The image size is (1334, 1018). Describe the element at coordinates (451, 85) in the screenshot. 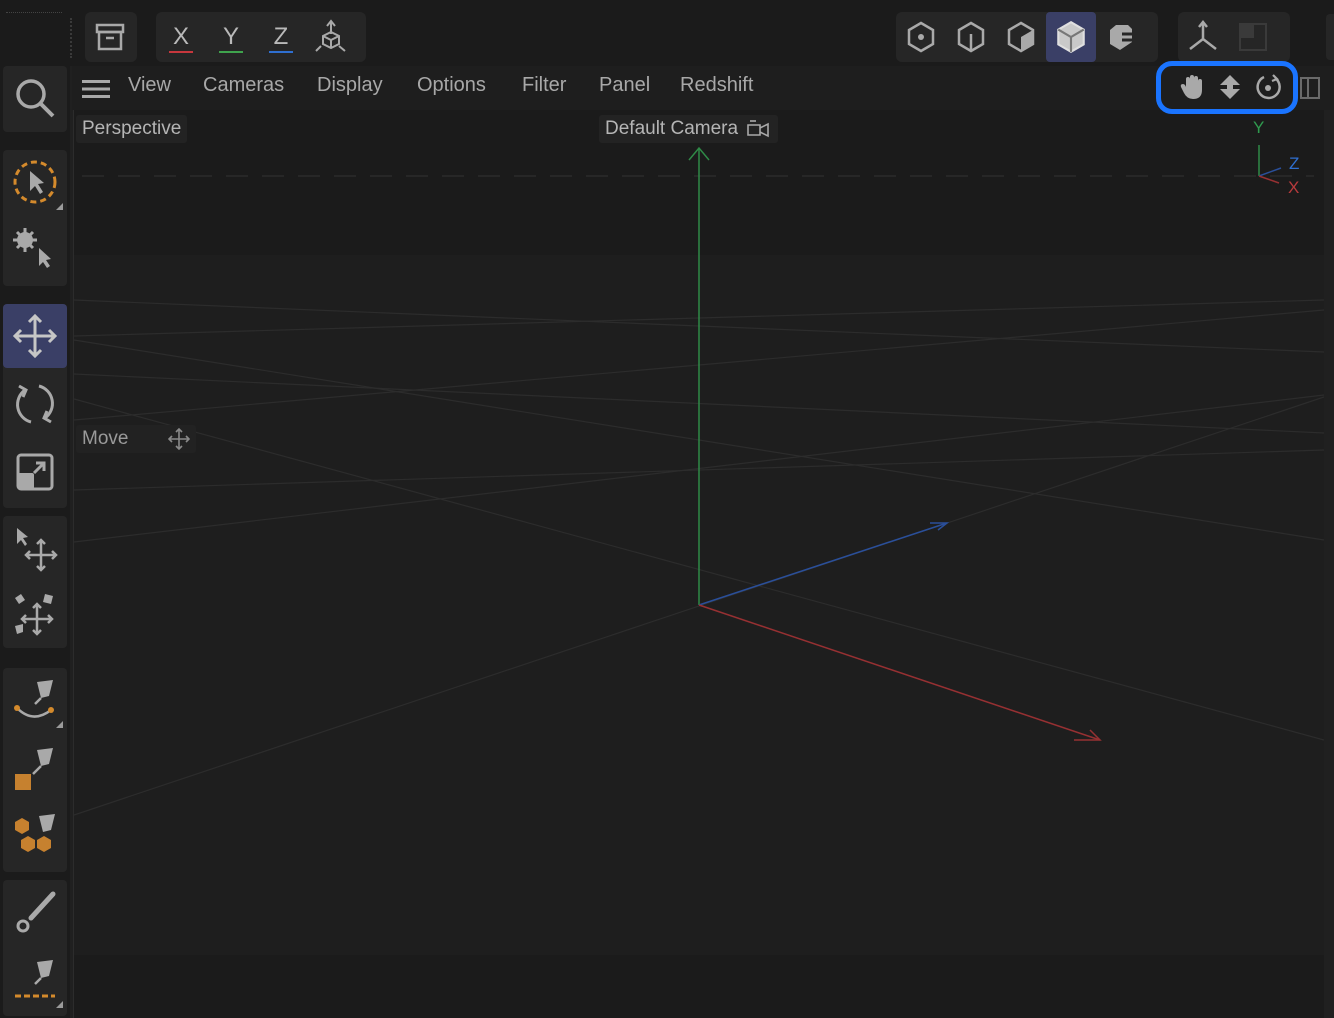

I see `menu-options: Options` at that location.